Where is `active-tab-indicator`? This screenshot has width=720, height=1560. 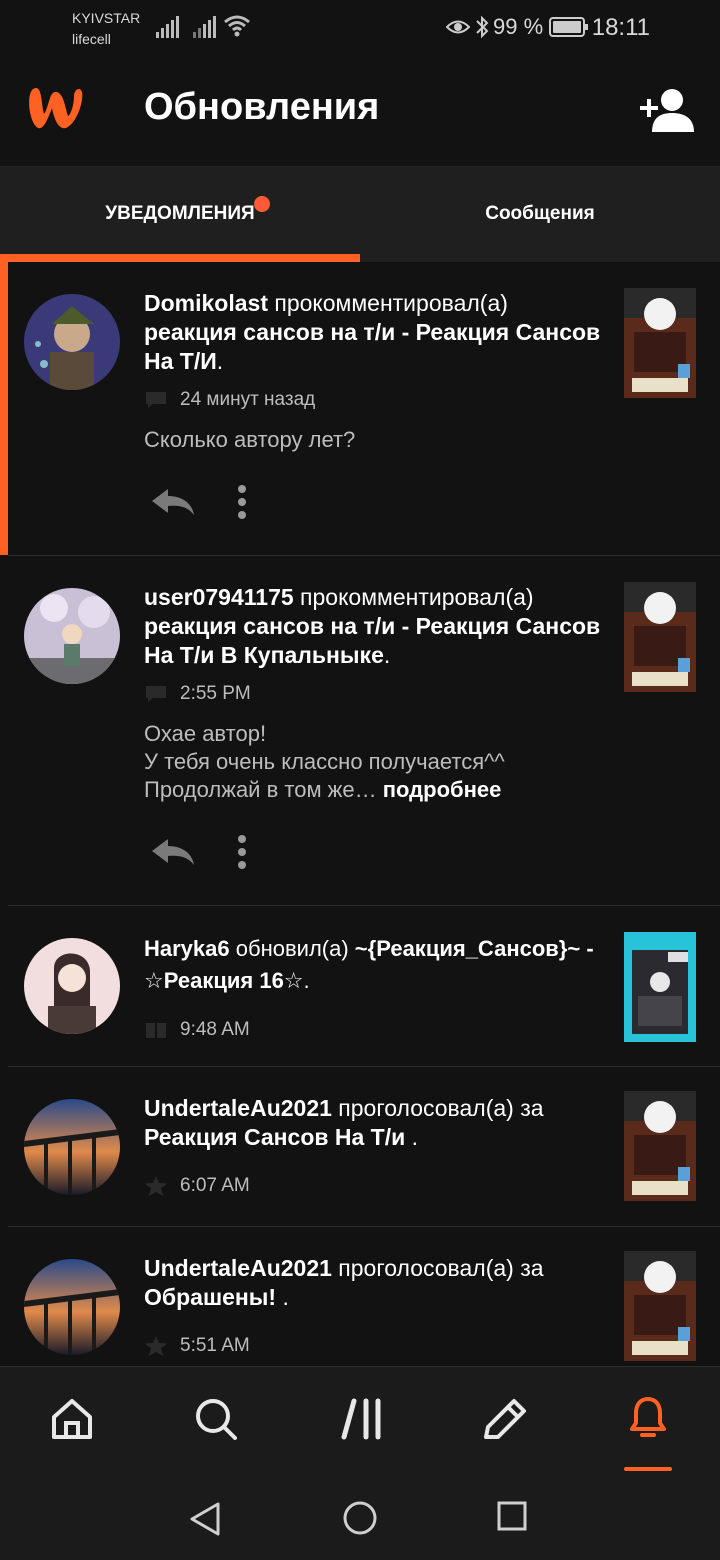
active-tab-indicator is located at coordinates (180, 258).